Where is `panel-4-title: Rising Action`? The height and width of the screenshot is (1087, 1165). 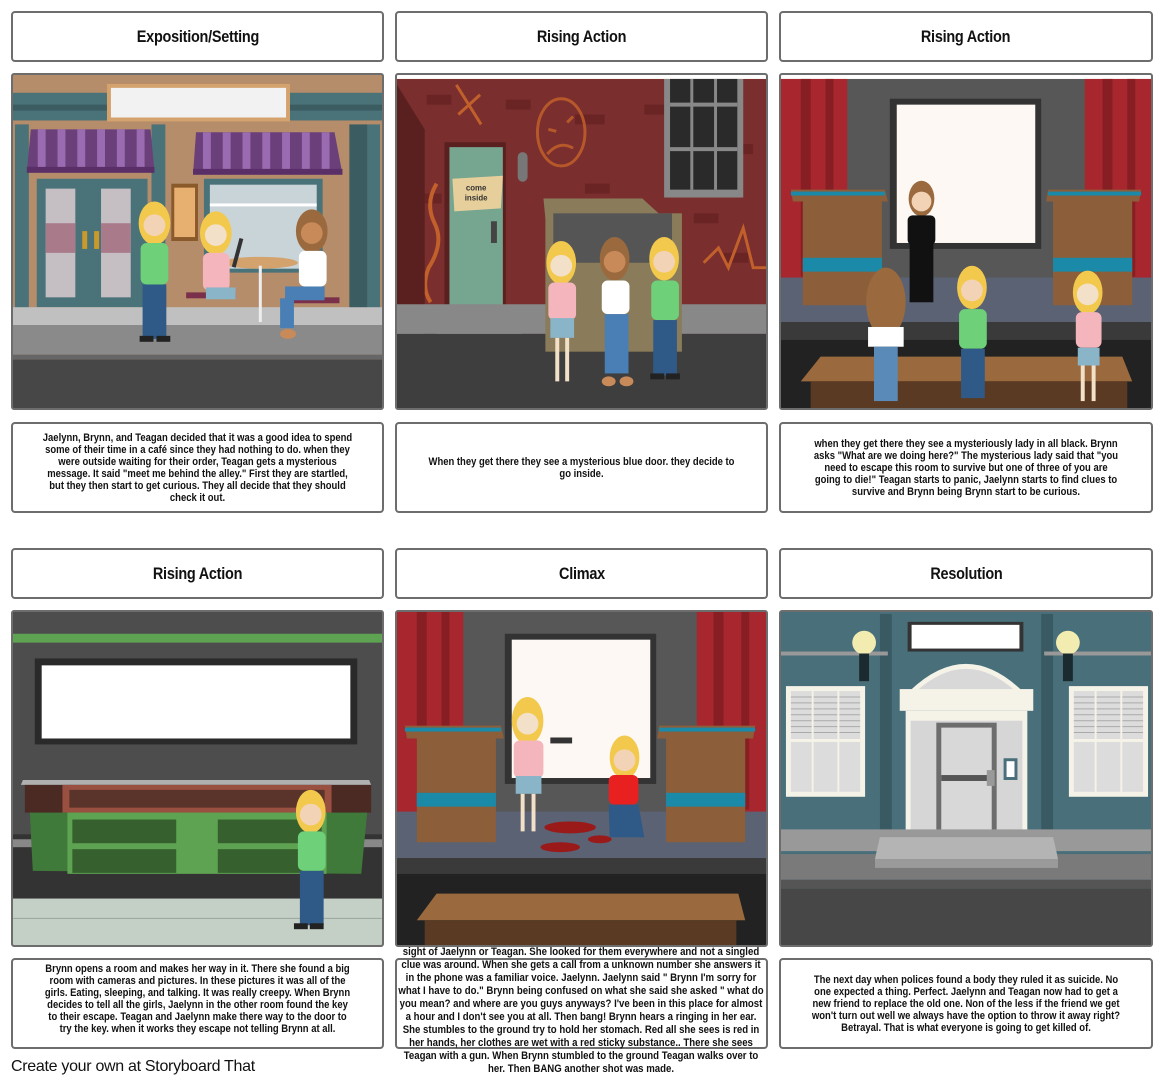
panel-4-title: Rising Action is located at coordinates (197, 573).